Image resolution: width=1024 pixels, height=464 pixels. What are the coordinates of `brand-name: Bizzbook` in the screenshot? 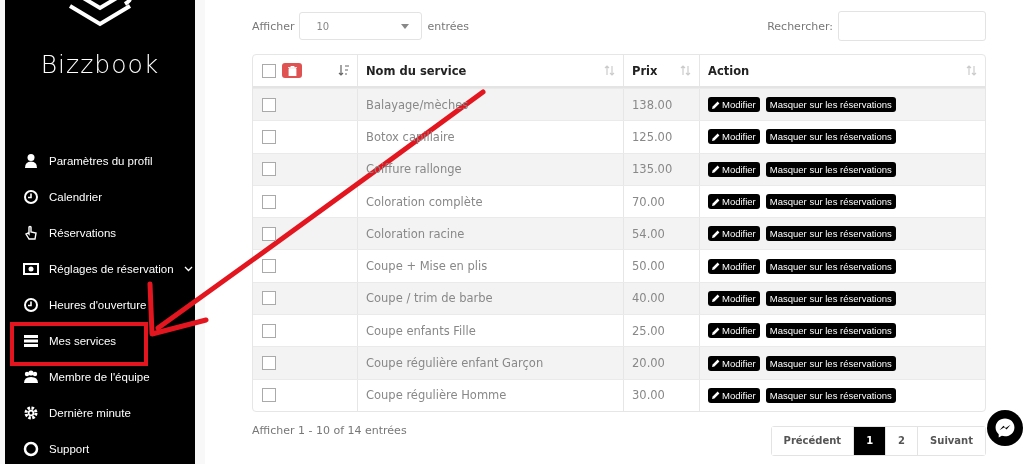 It's located at (100, 64).